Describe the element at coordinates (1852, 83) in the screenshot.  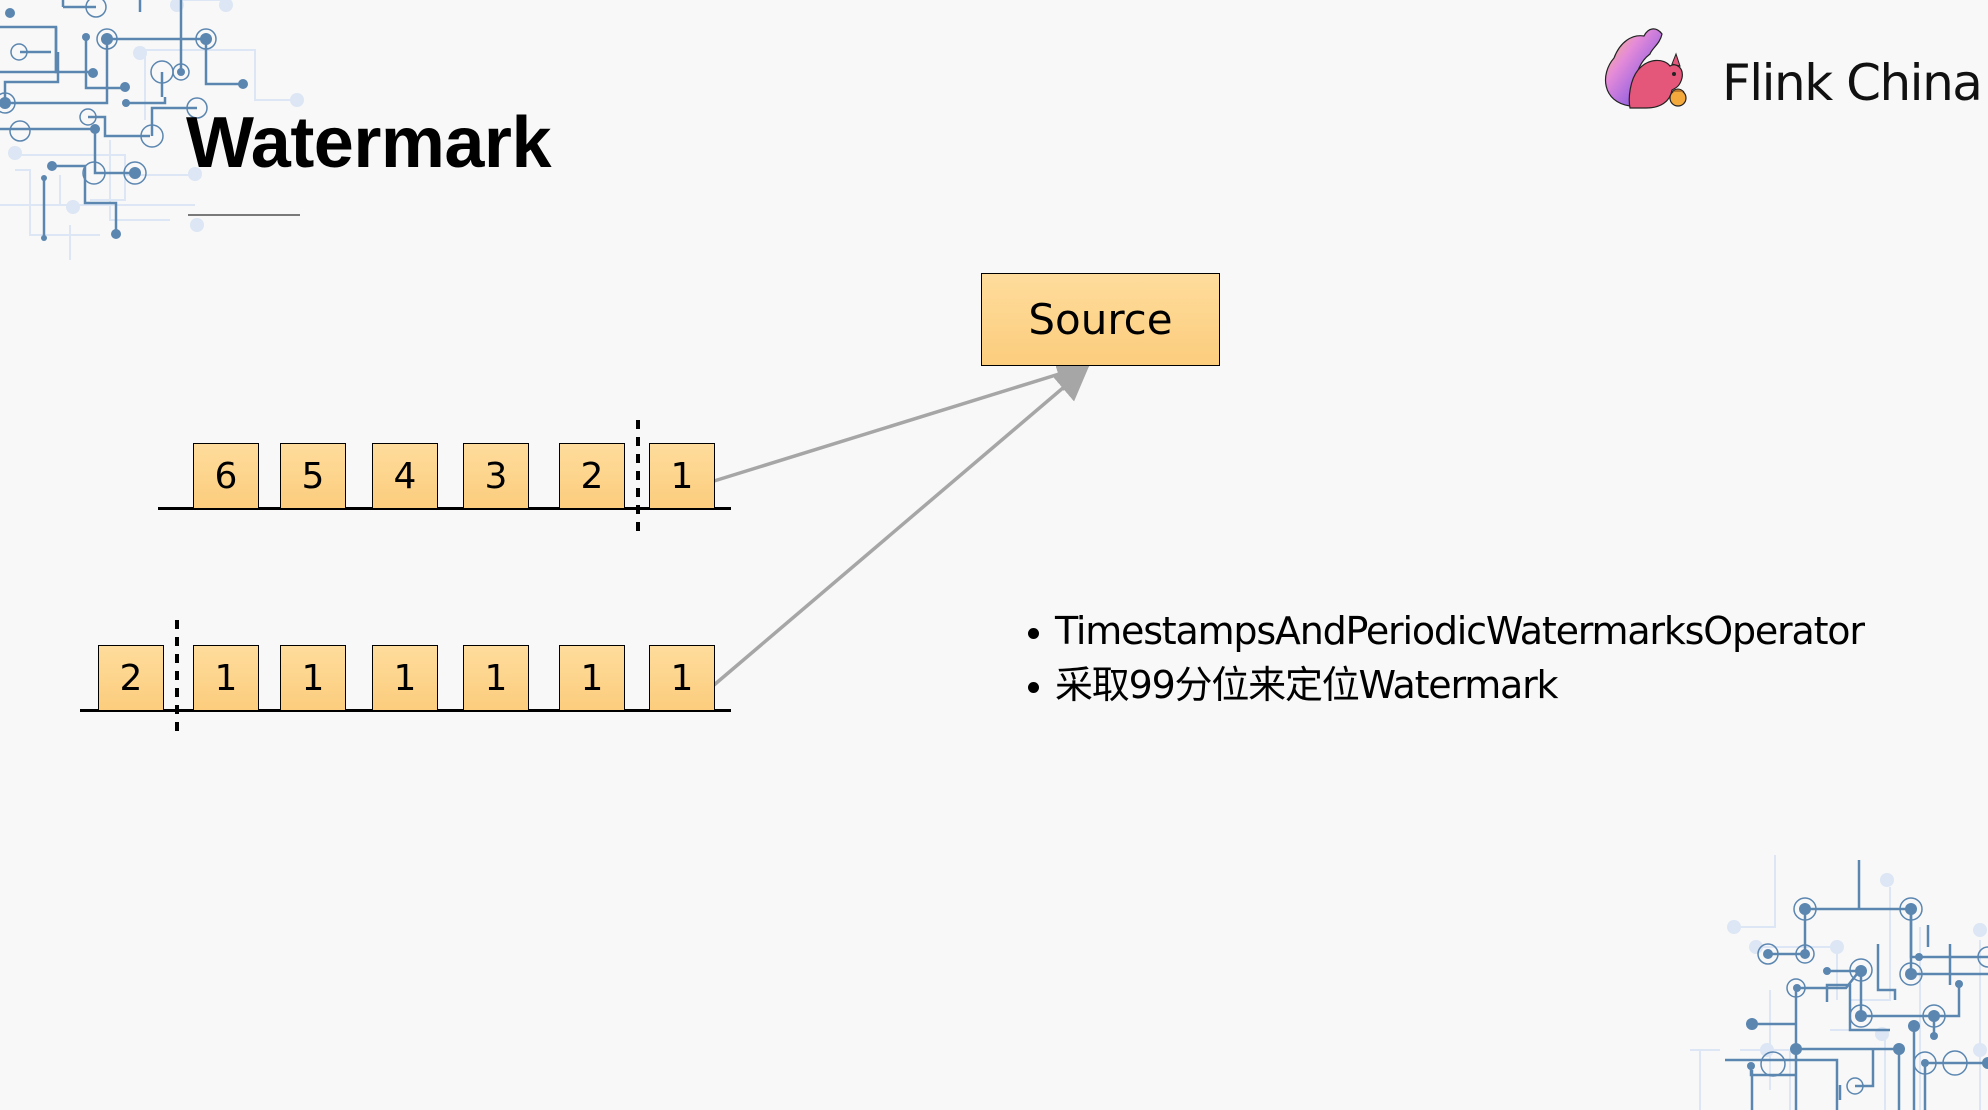
I see `brand-name: Flink China` at that location.